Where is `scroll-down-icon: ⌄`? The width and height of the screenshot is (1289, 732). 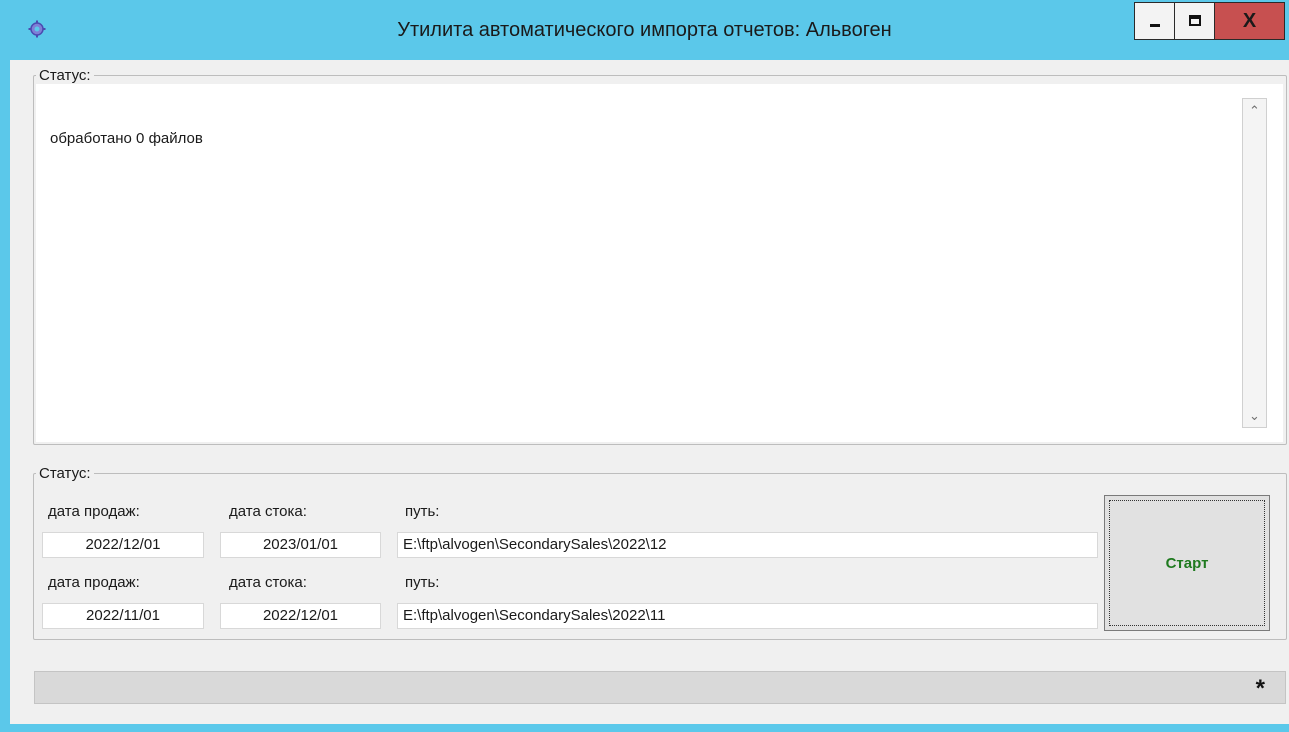
scroll-down-icon: ⌄ is located at coordinates (1254, 415).